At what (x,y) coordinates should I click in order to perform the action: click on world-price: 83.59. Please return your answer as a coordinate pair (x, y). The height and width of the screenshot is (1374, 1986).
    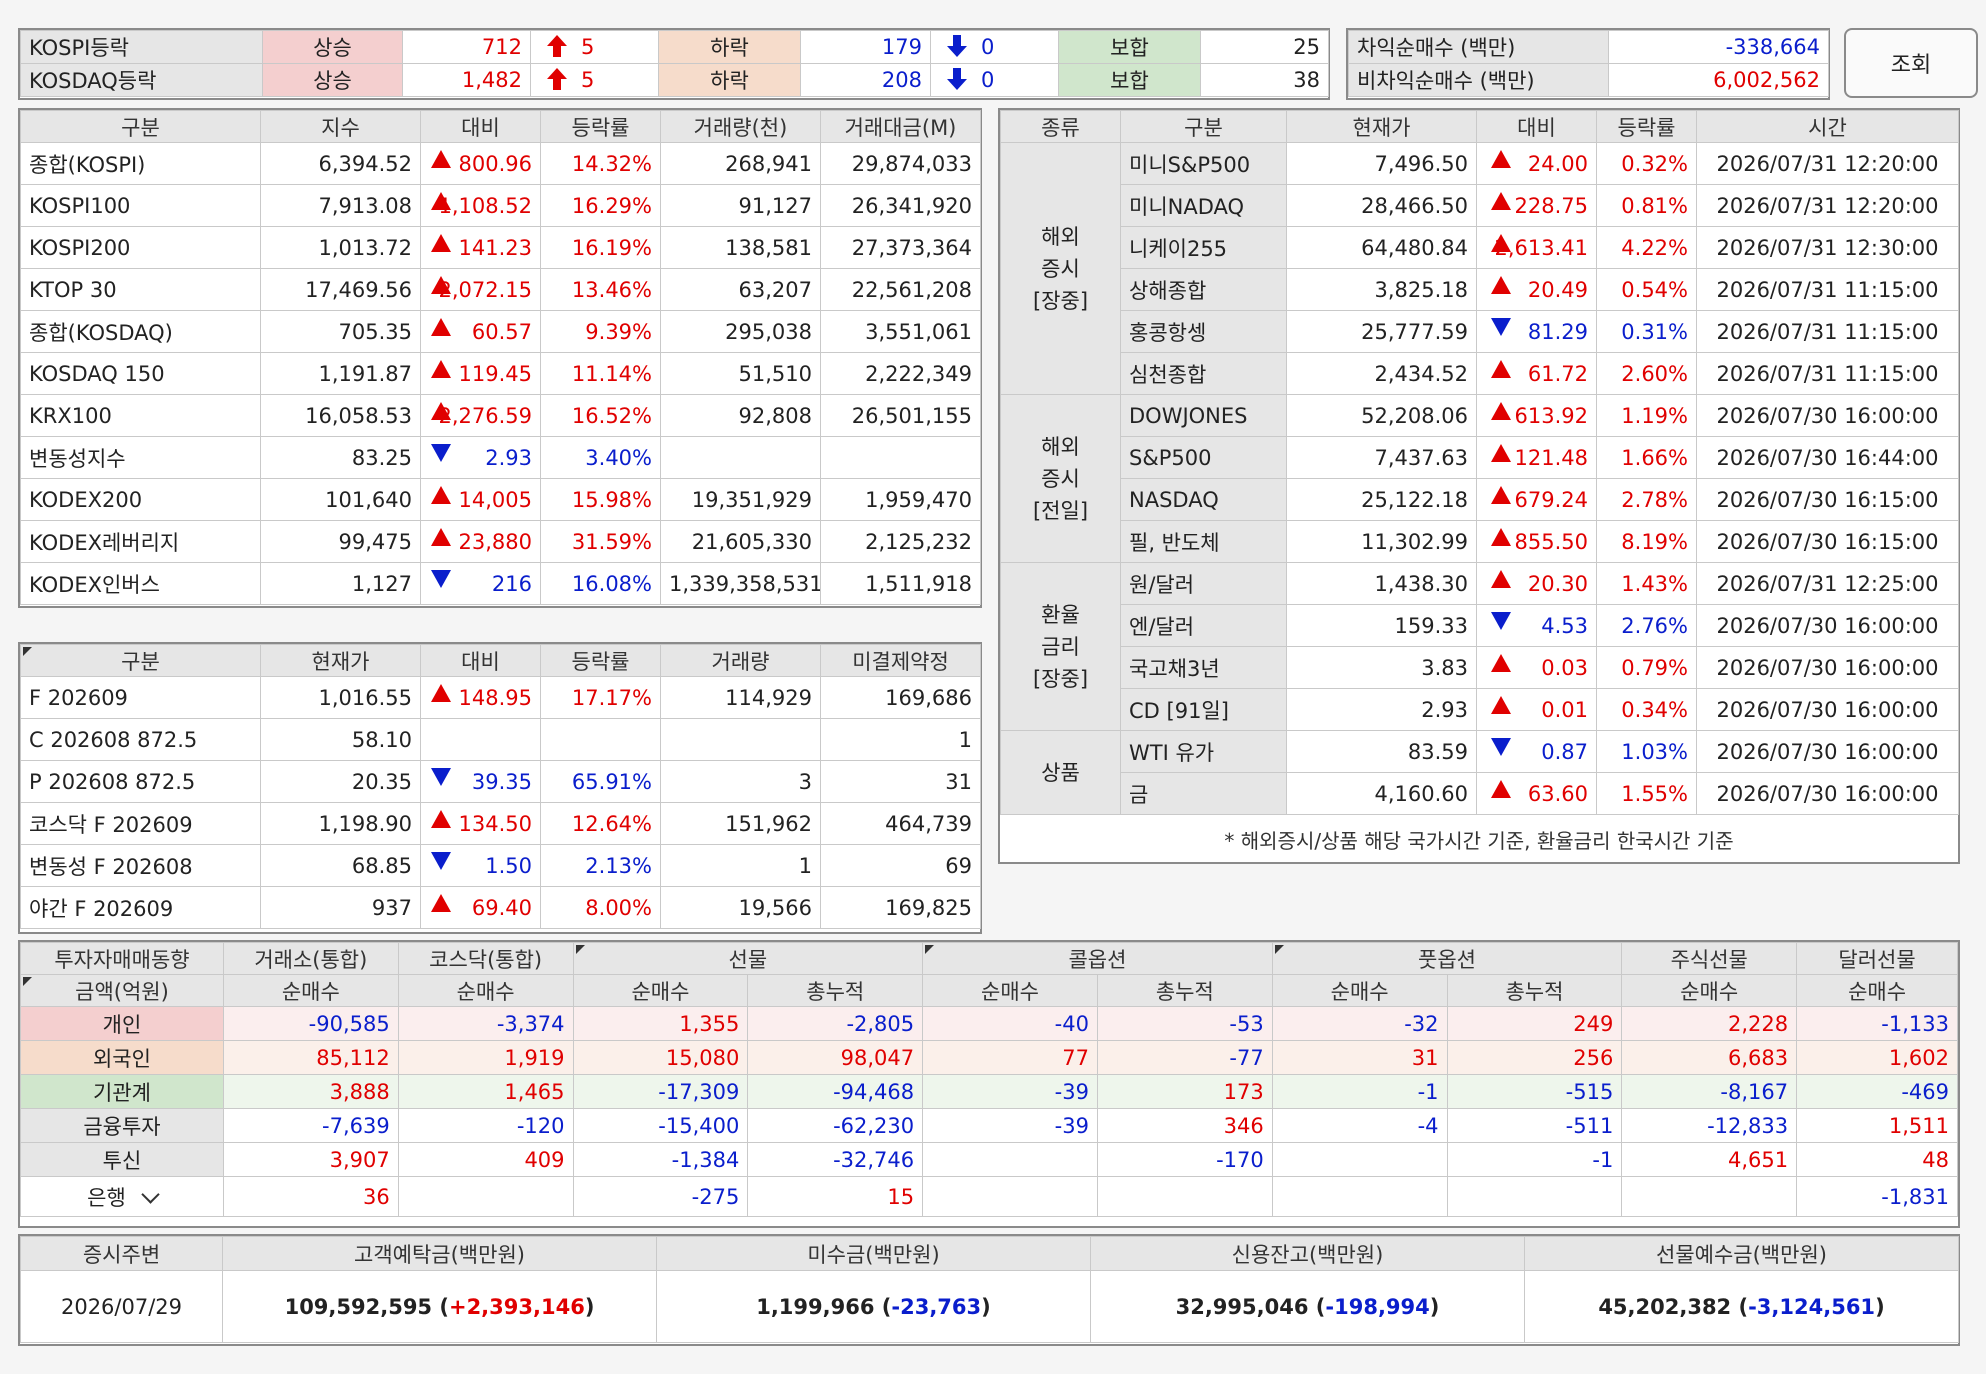
    Looking at the image, I should click on (1381, 751).